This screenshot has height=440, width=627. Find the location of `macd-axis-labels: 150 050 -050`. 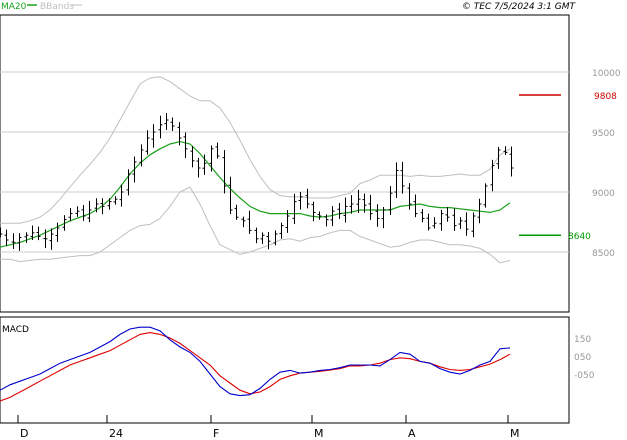

macd-axis-labels: 150 050 -050 is located at coordinates (584, 358).